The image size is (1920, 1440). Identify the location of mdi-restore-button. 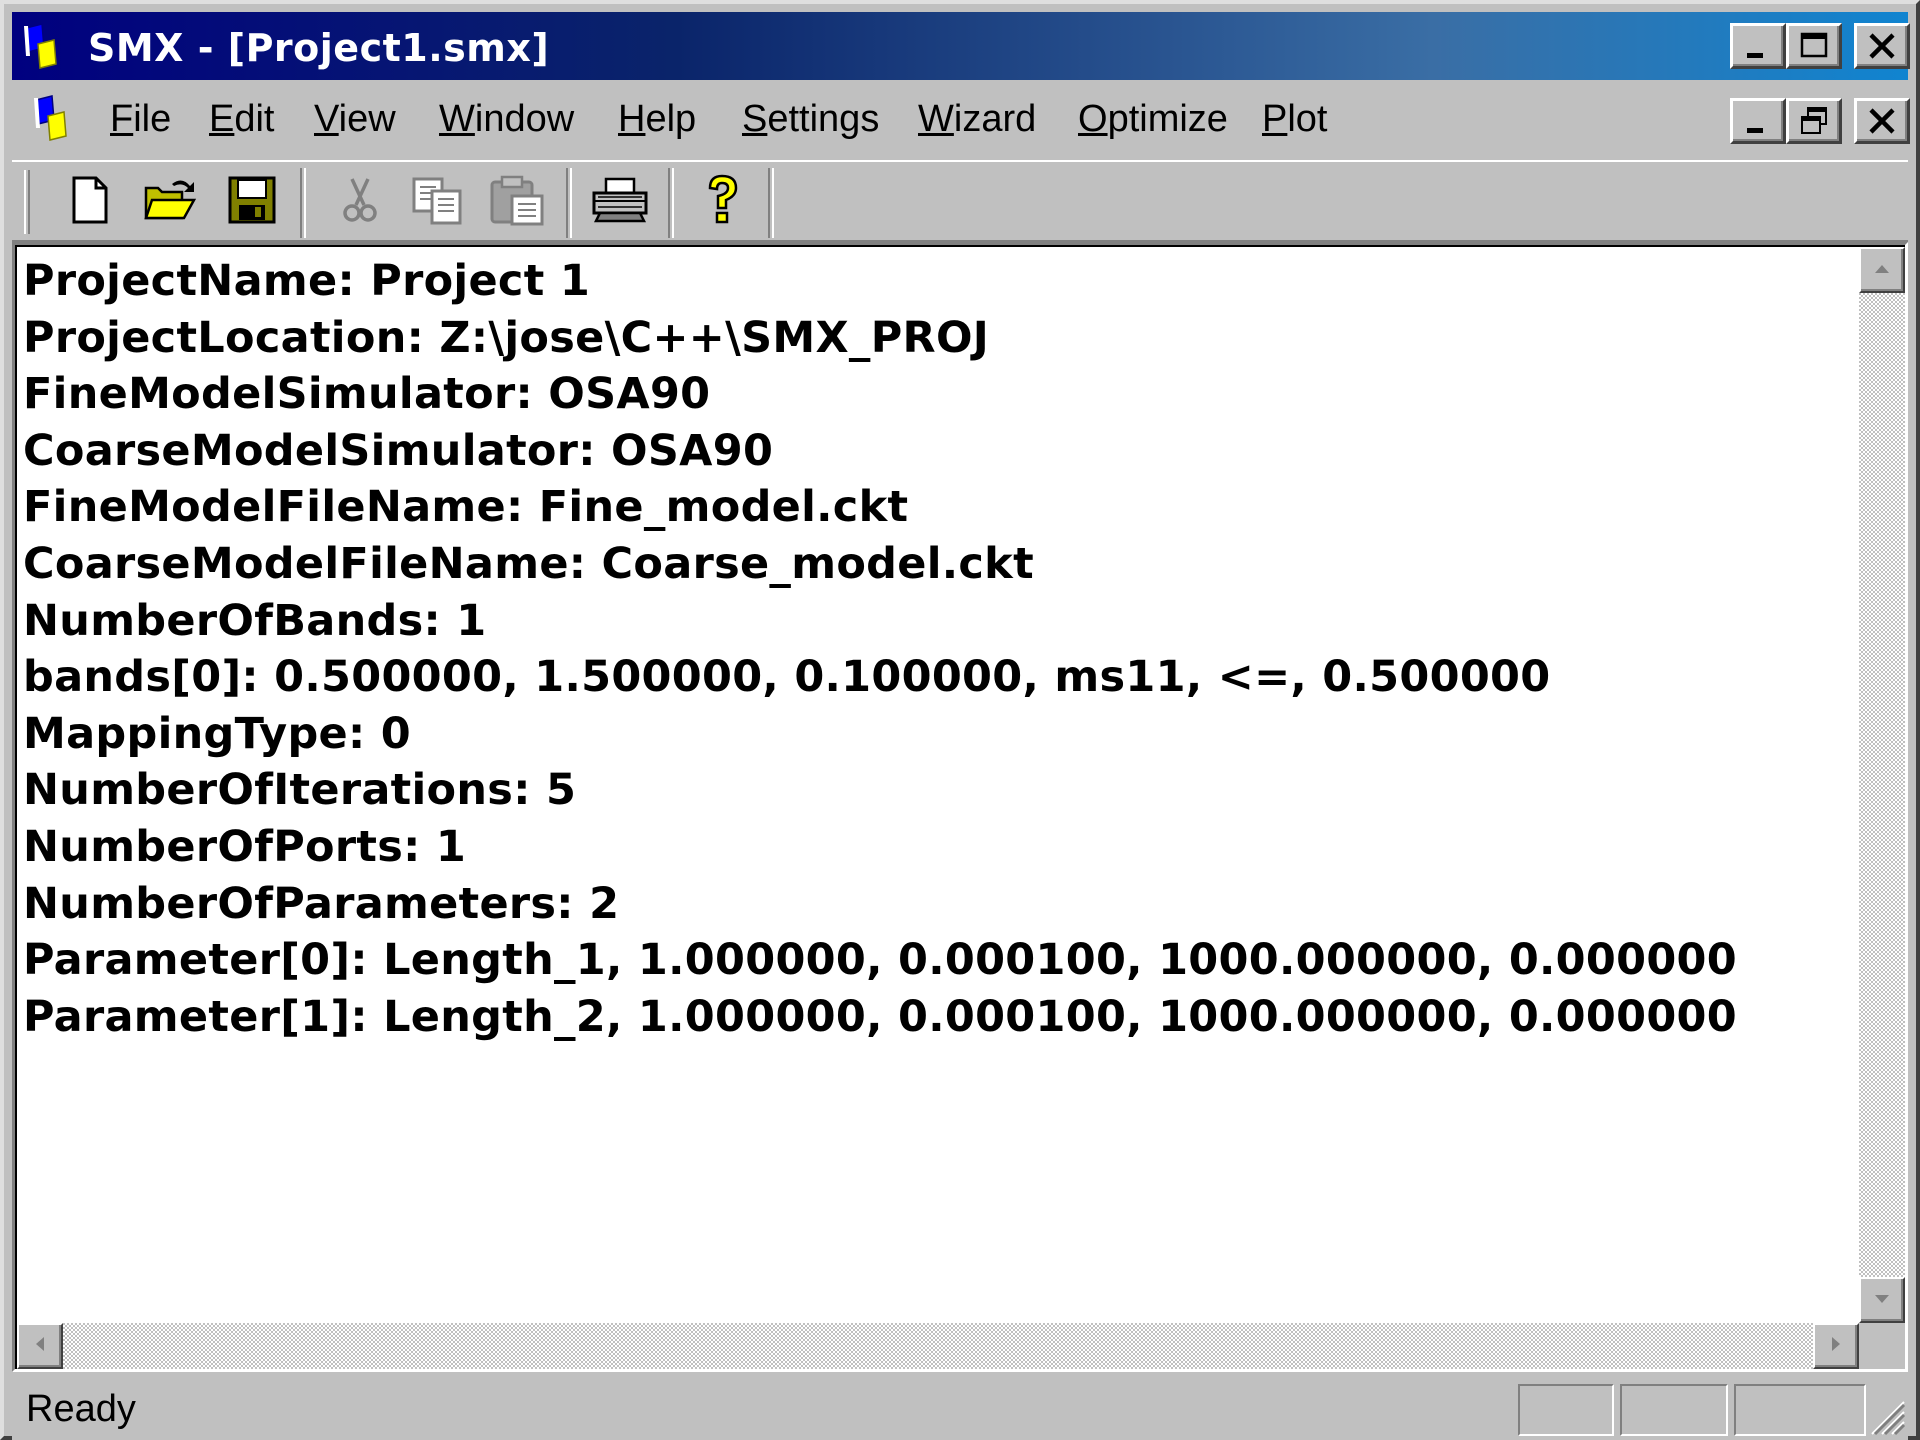
(1814, 121).